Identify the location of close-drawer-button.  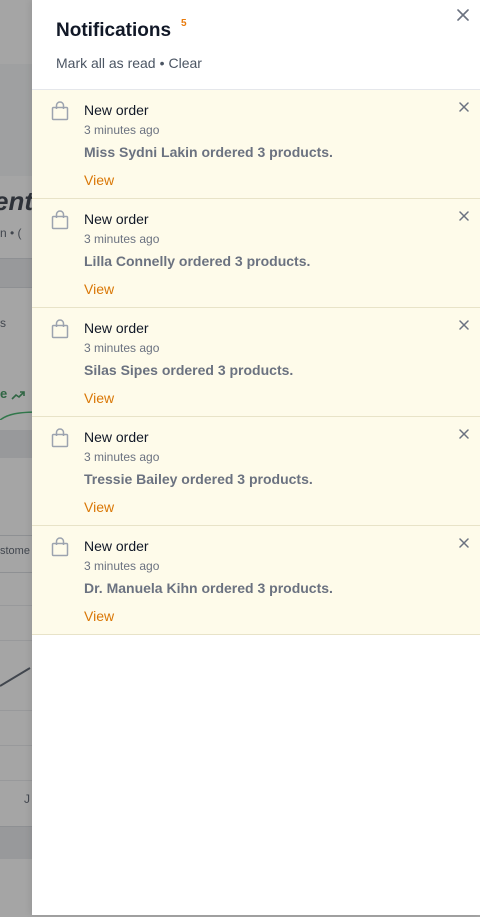
(463, 17).